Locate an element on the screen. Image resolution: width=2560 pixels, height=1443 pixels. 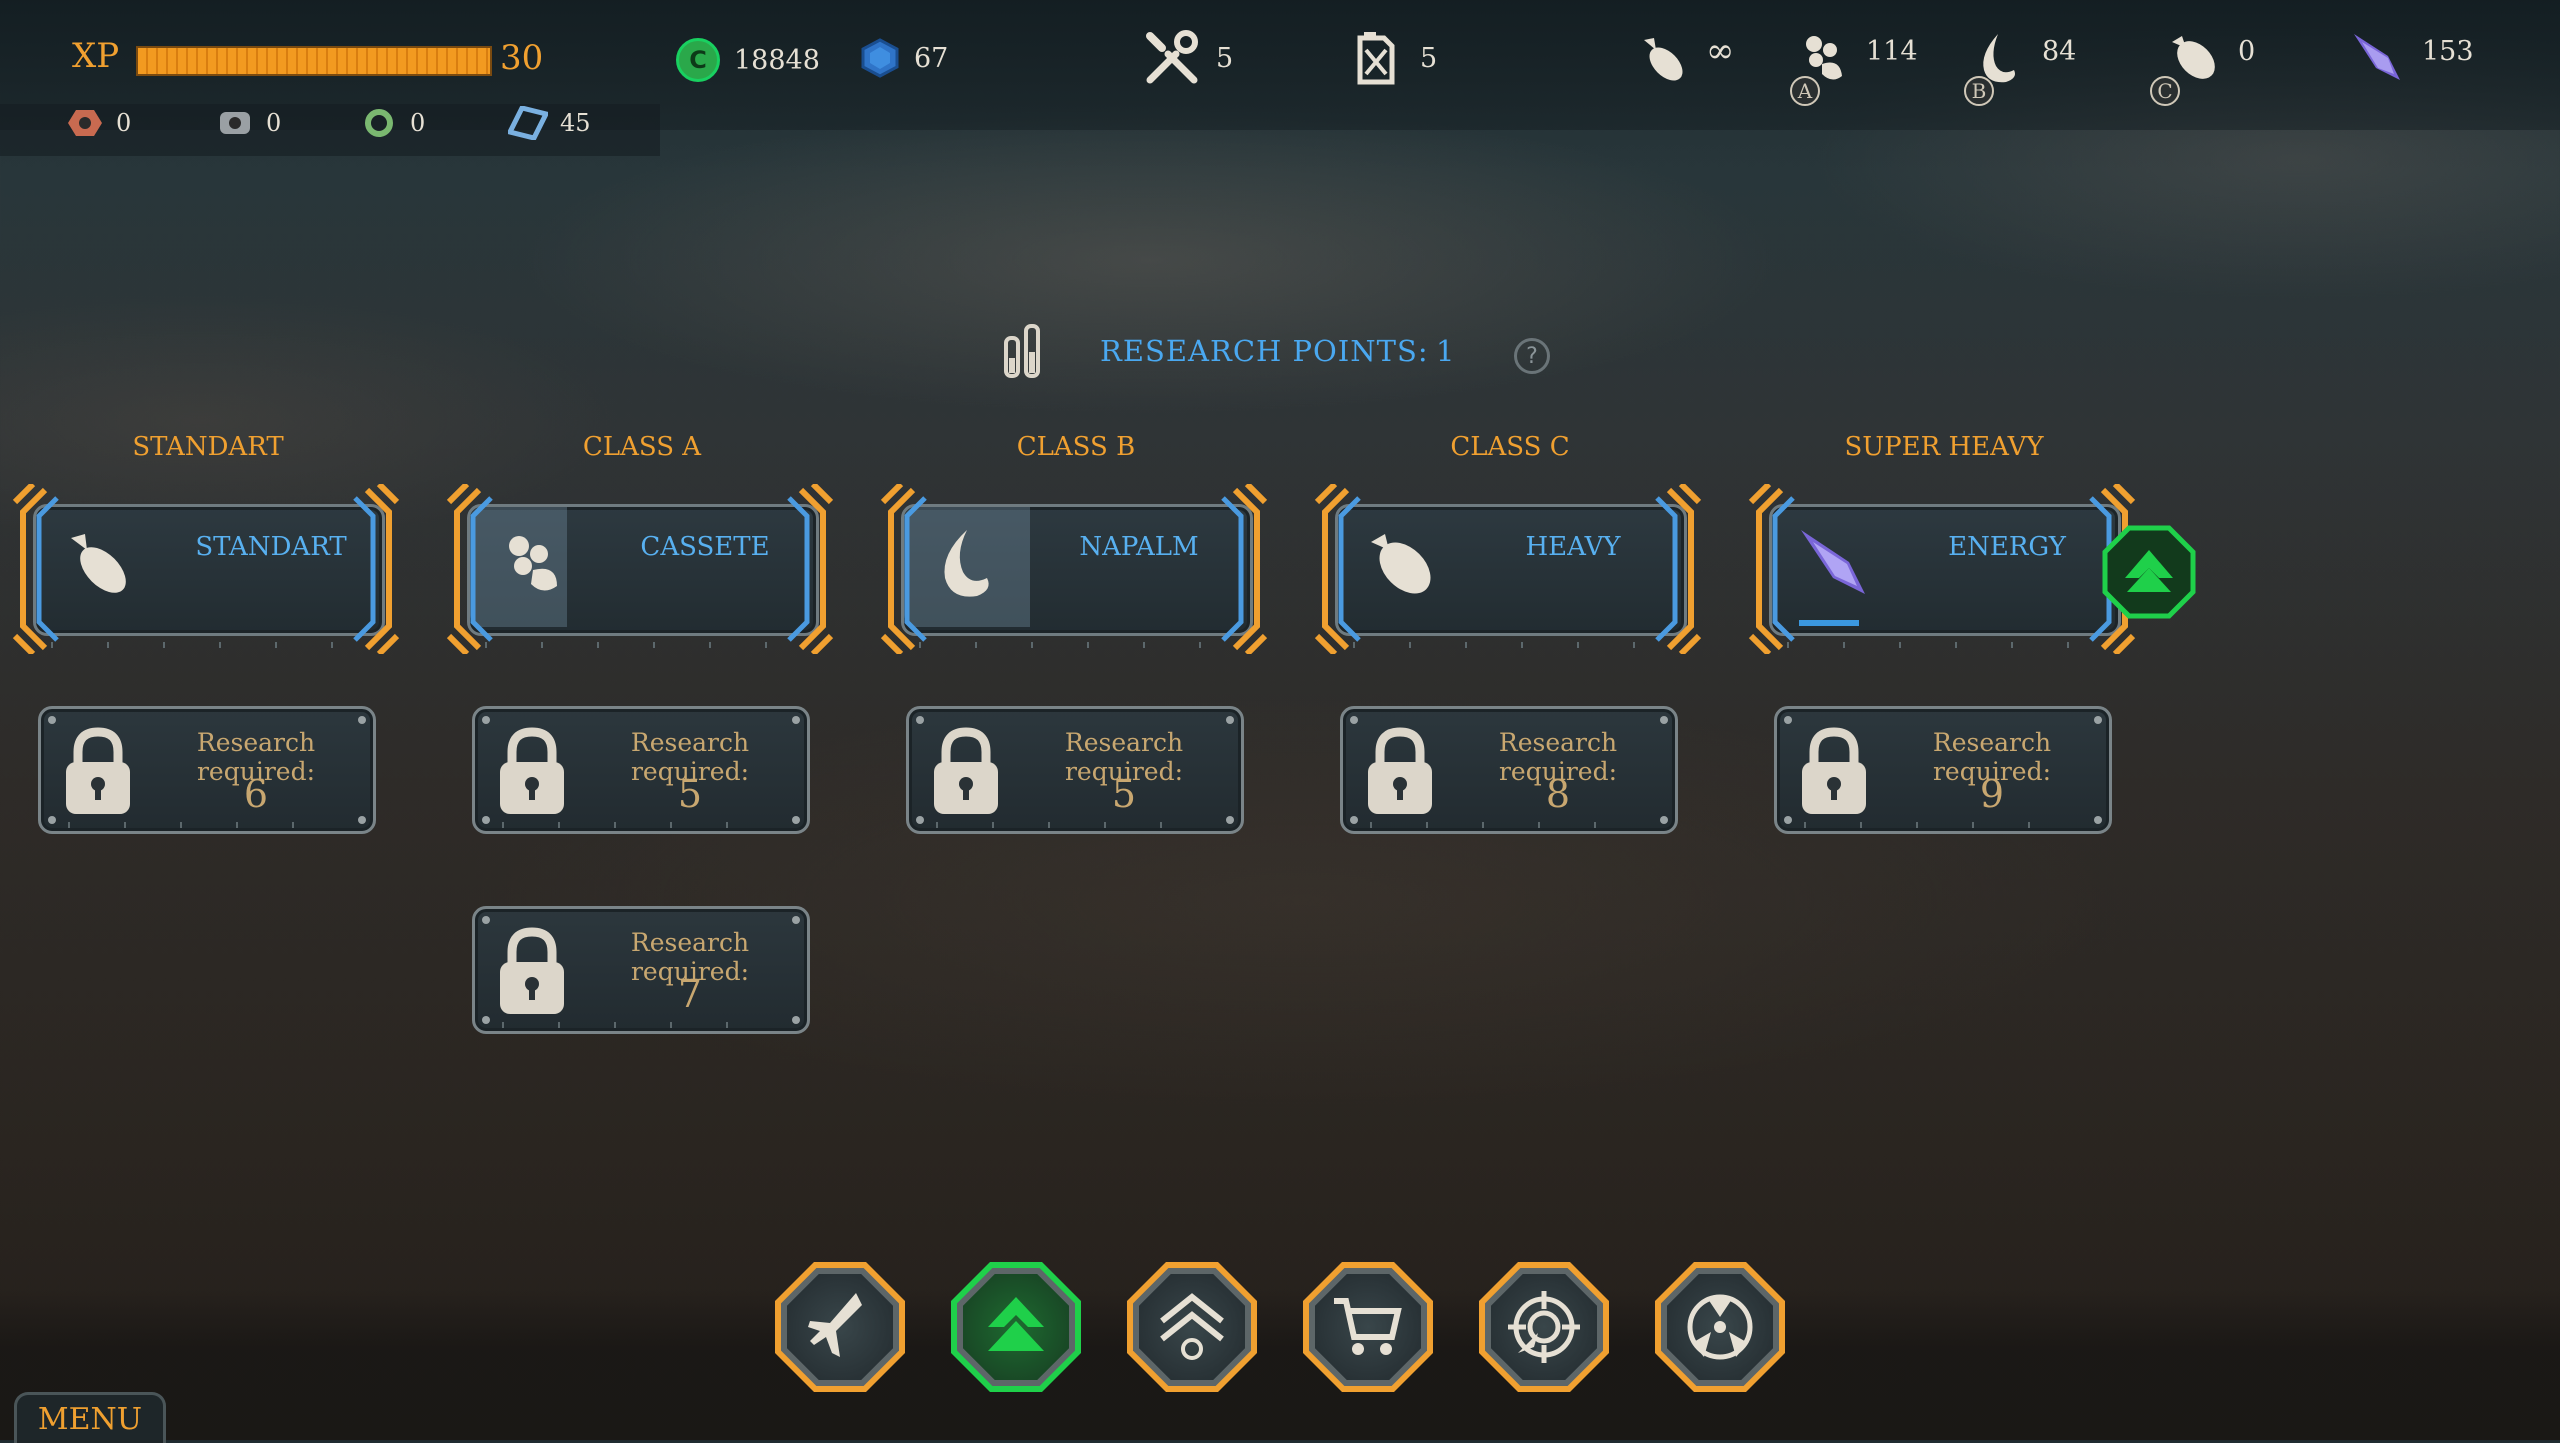
rank-chevron-icon is located at coordinates (1192, 1326).